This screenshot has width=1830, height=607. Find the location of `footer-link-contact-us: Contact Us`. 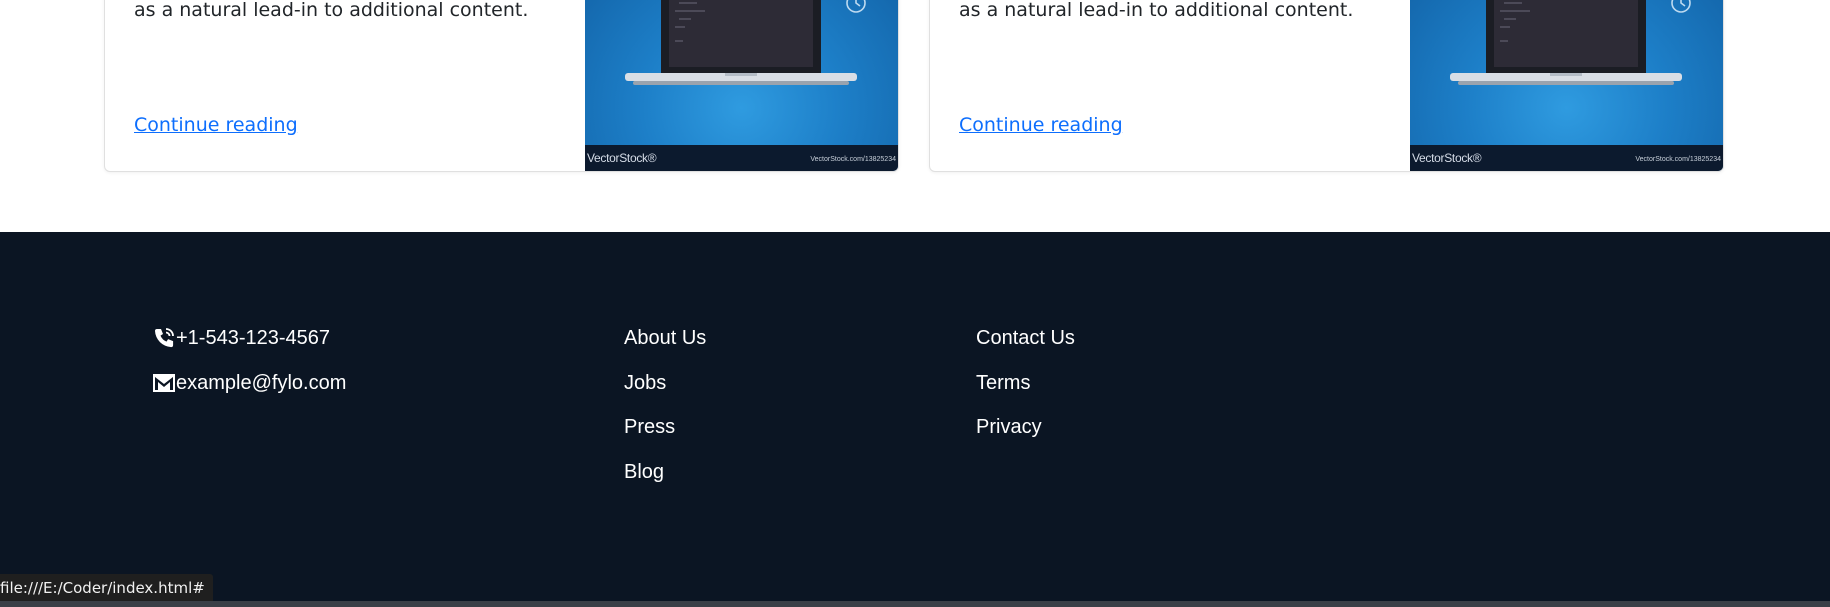

footer-link-contact-us: Contact Us is located at coordinates (1025, 338).